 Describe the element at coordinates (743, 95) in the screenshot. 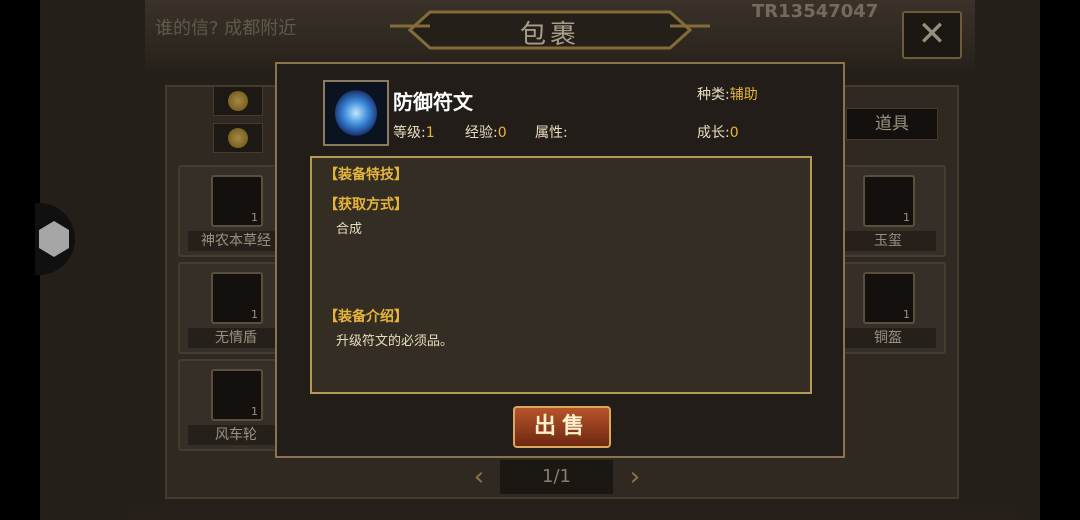

I see `type-value: 辅助` at that location.